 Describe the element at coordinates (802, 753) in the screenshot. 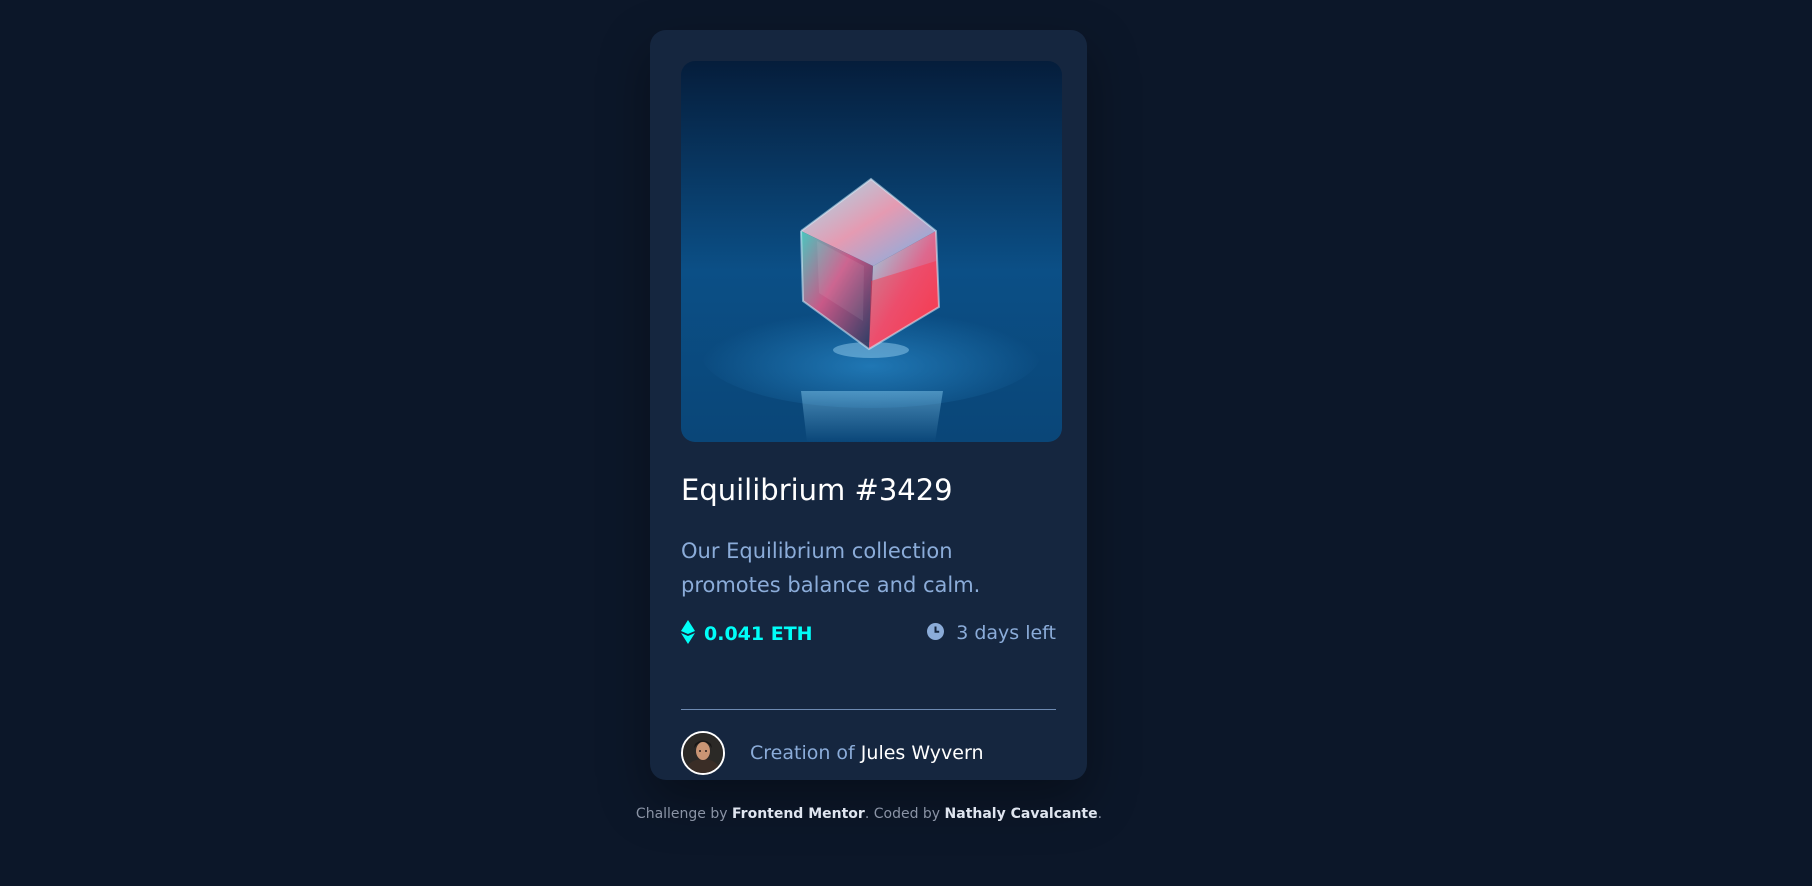

I see `creator-prefix: Creation of` at that location.